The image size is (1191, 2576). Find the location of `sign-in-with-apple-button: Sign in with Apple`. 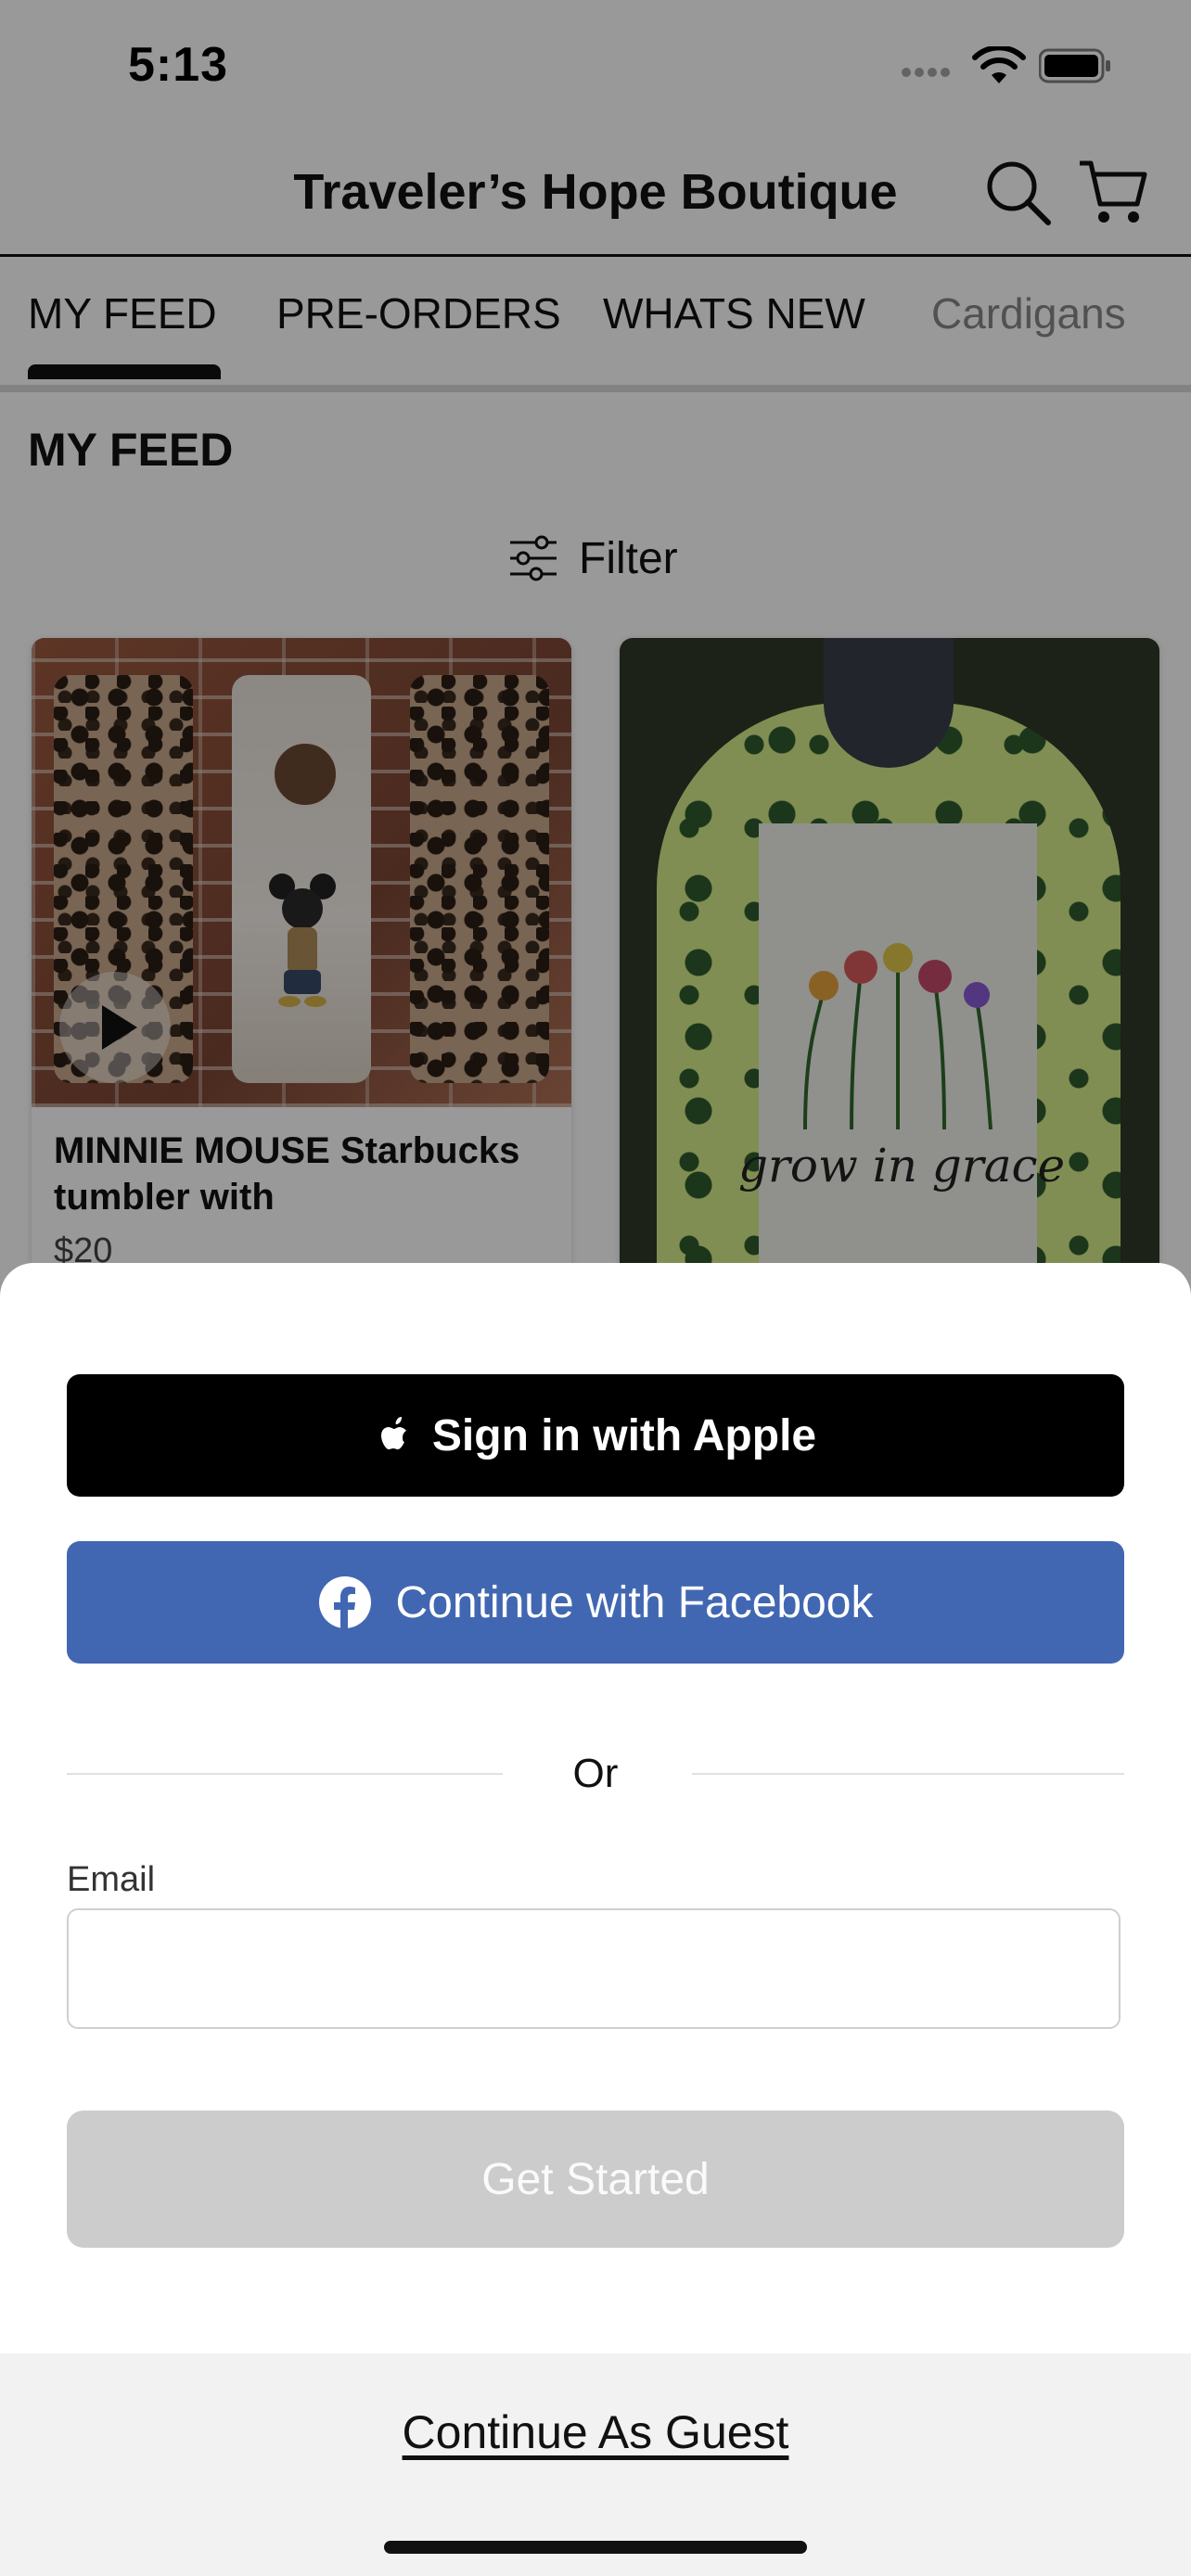

sign-in-with-apple-button: Sign in with Apple is located at coordinates (595, 1435).